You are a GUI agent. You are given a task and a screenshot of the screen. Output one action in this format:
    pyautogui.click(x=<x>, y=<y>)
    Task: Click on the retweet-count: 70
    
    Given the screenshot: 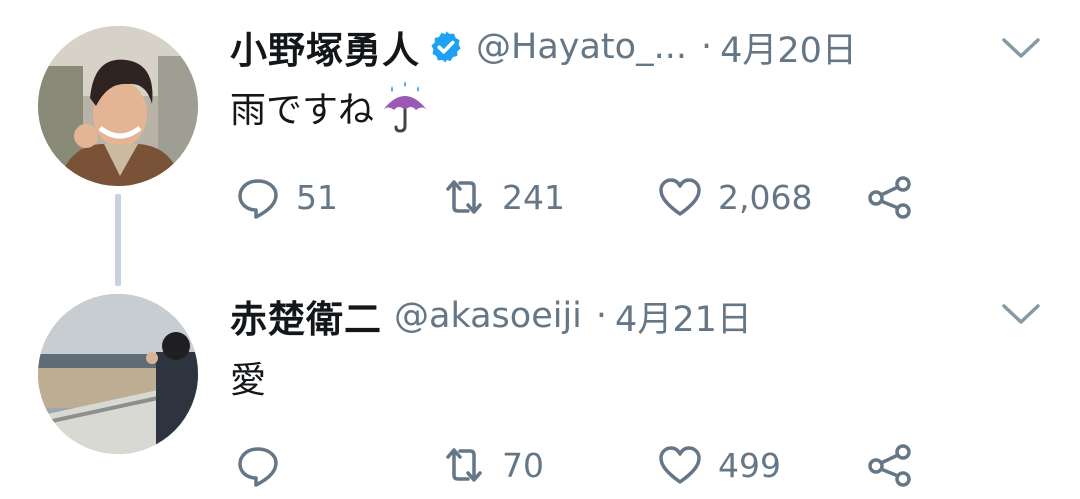 What is the action you would take?
    pyautogui.click(x=523, y=465)
    